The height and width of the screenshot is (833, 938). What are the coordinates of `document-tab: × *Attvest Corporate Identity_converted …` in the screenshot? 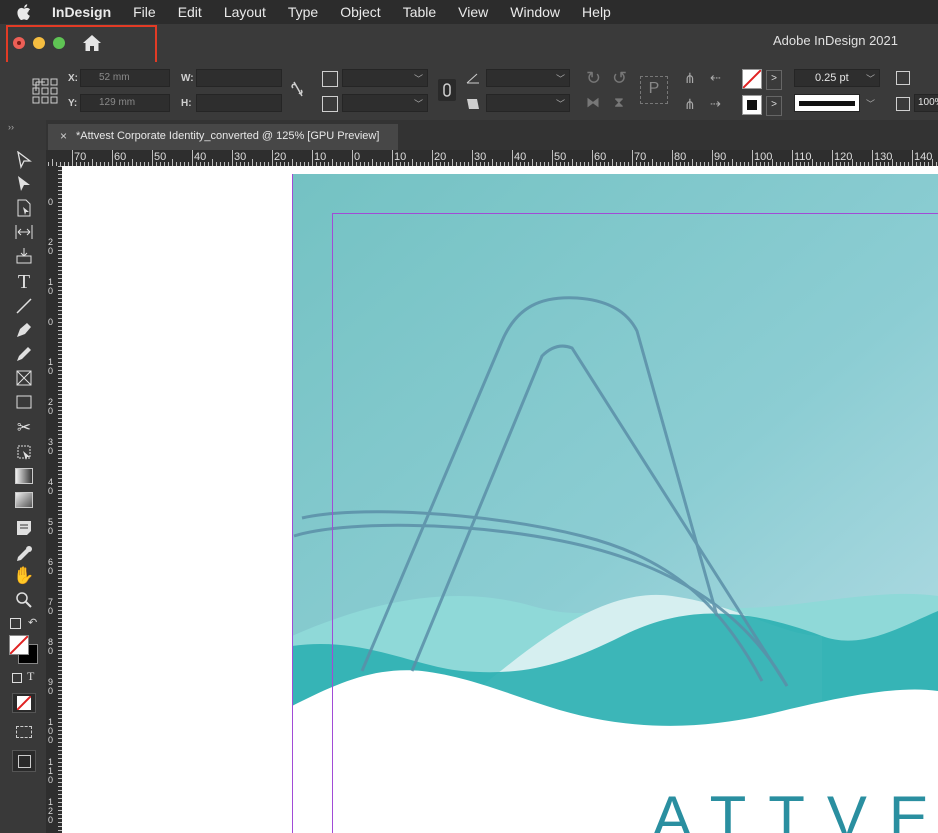 It's located at (223, 137).